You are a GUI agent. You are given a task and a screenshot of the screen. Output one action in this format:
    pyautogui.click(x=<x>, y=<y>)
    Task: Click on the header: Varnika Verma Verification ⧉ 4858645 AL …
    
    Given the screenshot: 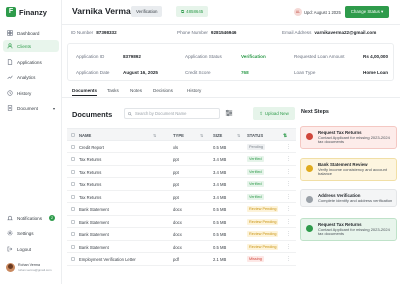 What is the action you would take?
    pyautogui.click(x=231, y=12)
    